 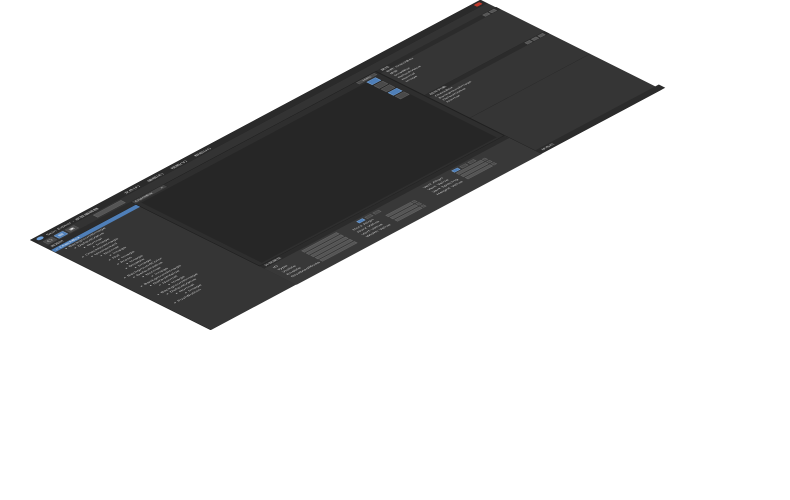 What do you see at coordinates (175, 303) in the screenshot?
I see `tree-bullet-icon` at bounding box center [175, 303].